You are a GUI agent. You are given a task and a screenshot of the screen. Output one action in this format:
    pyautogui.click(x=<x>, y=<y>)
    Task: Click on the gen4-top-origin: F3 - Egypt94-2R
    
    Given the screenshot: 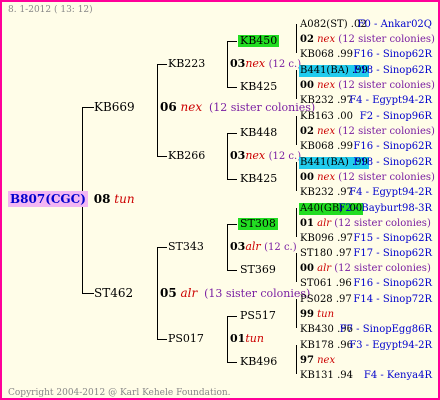 What is the action you would take?
    pyautogui.click(x=390, y=345)
    